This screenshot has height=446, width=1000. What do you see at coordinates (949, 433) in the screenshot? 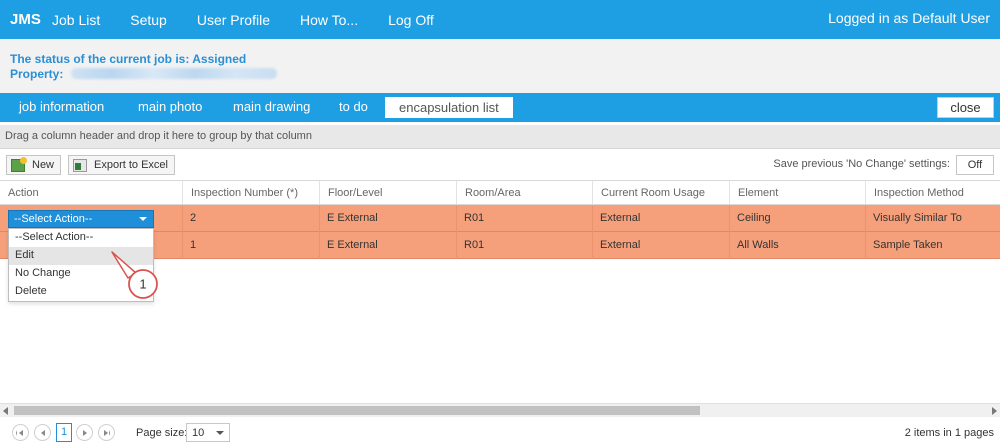
I see `pager-info: 2 items in 1 pages` at bounding box center [949, 433].